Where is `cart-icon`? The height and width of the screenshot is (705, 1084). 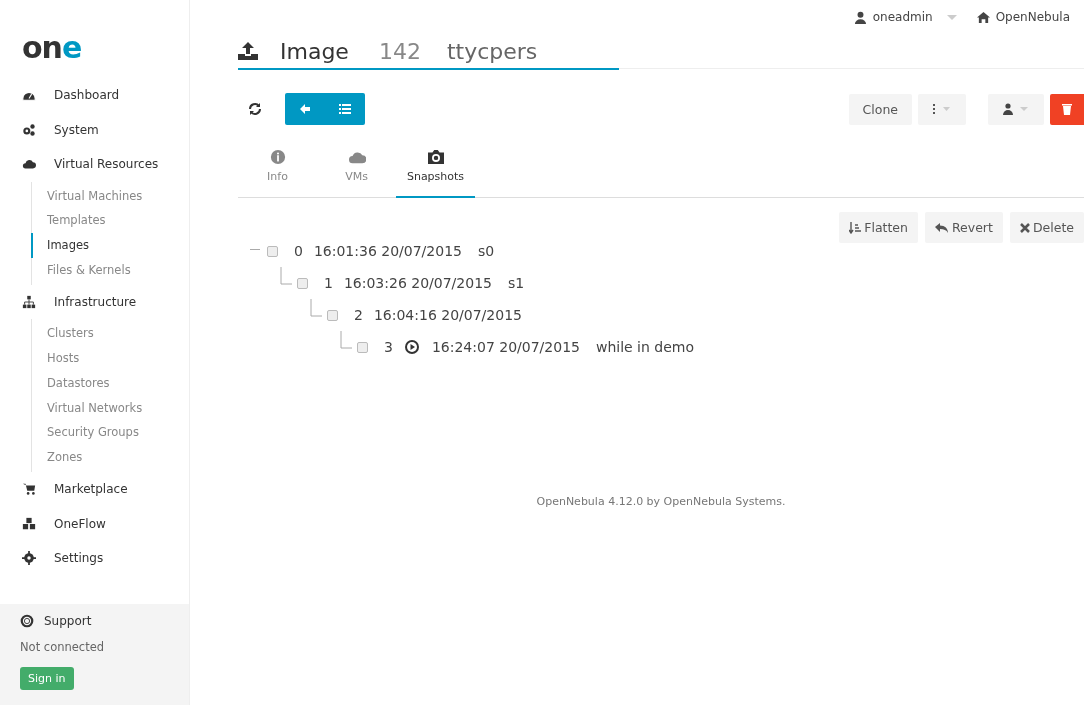
cart-icon is located at coordinates (29, 489).